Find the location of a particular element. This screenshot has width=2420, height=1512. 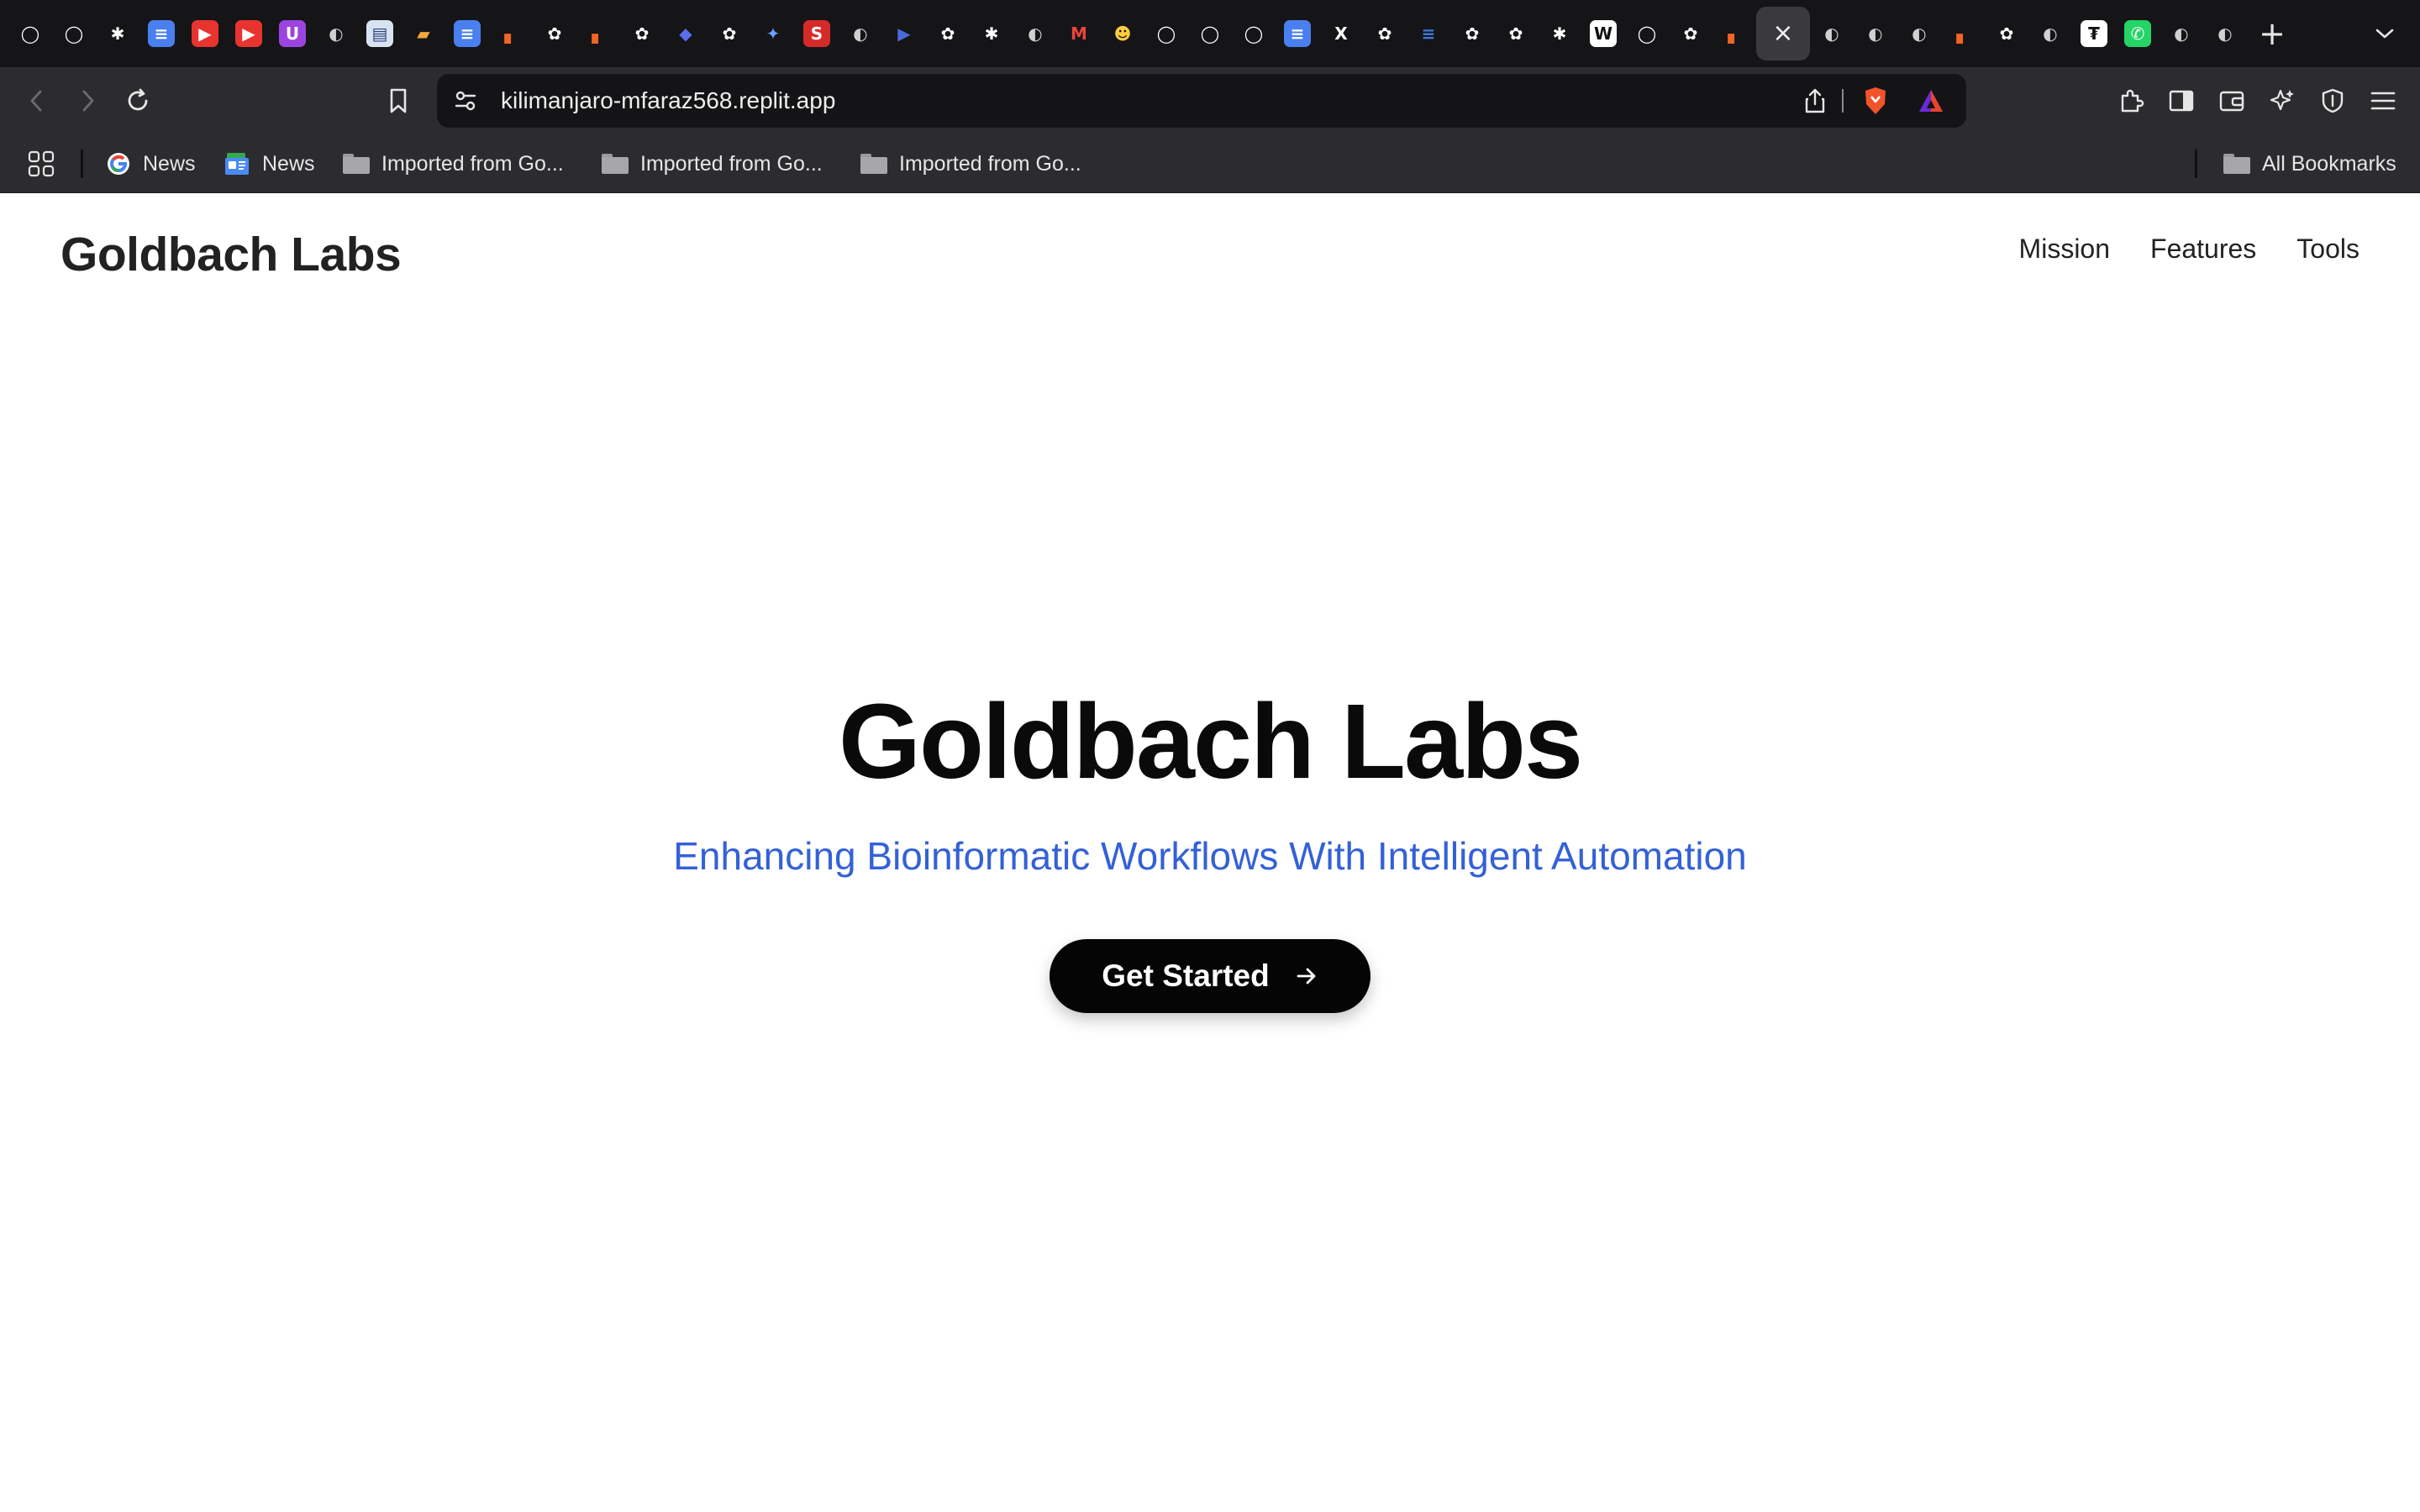

nav-link-tools: Tools is located at coordinates (2328, 249).